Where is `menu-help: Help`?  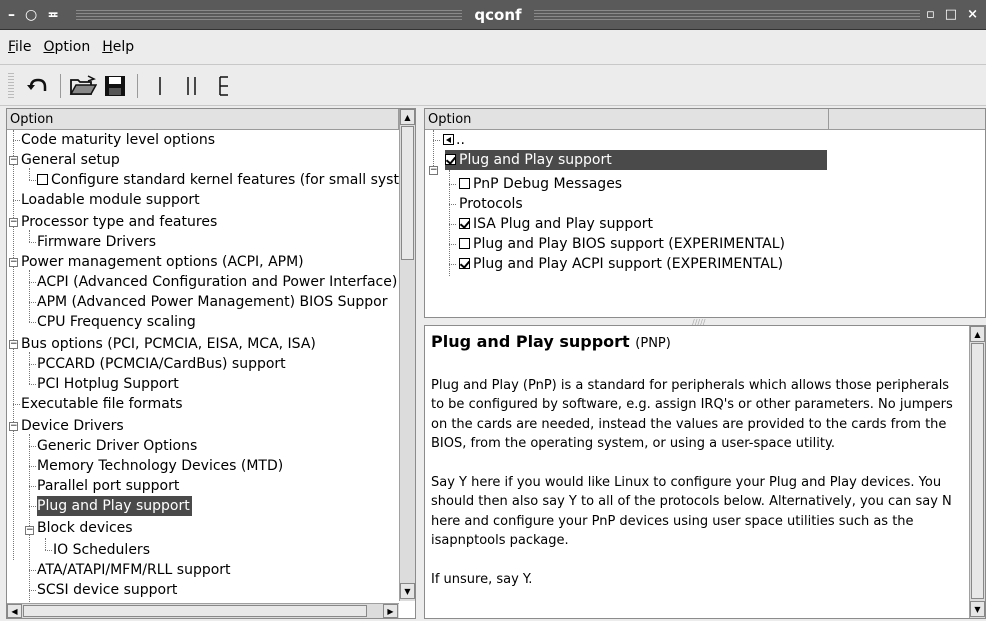 menu-help: Help is located at coordinates (118, 47).